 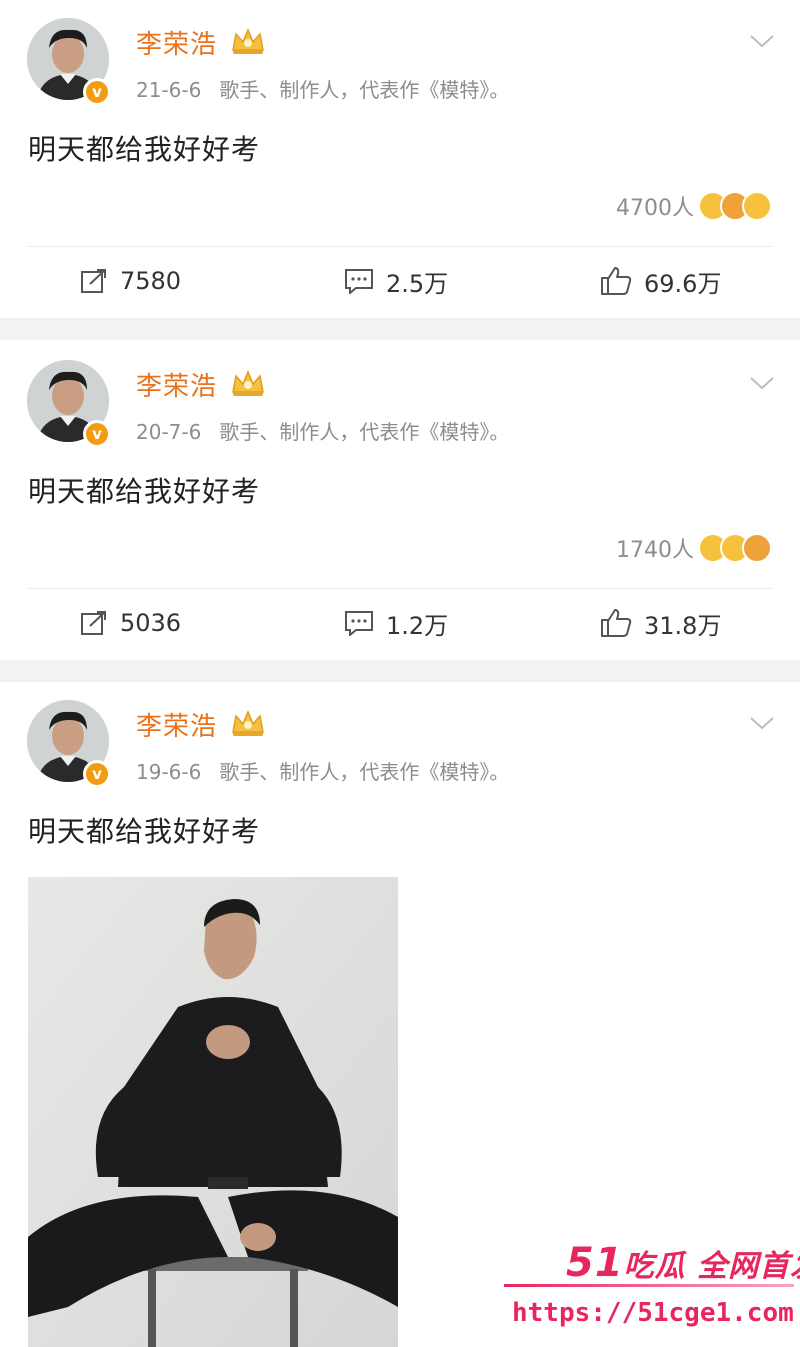 I want to click on post-date: 20-7-6, so click(x=168, y=432).